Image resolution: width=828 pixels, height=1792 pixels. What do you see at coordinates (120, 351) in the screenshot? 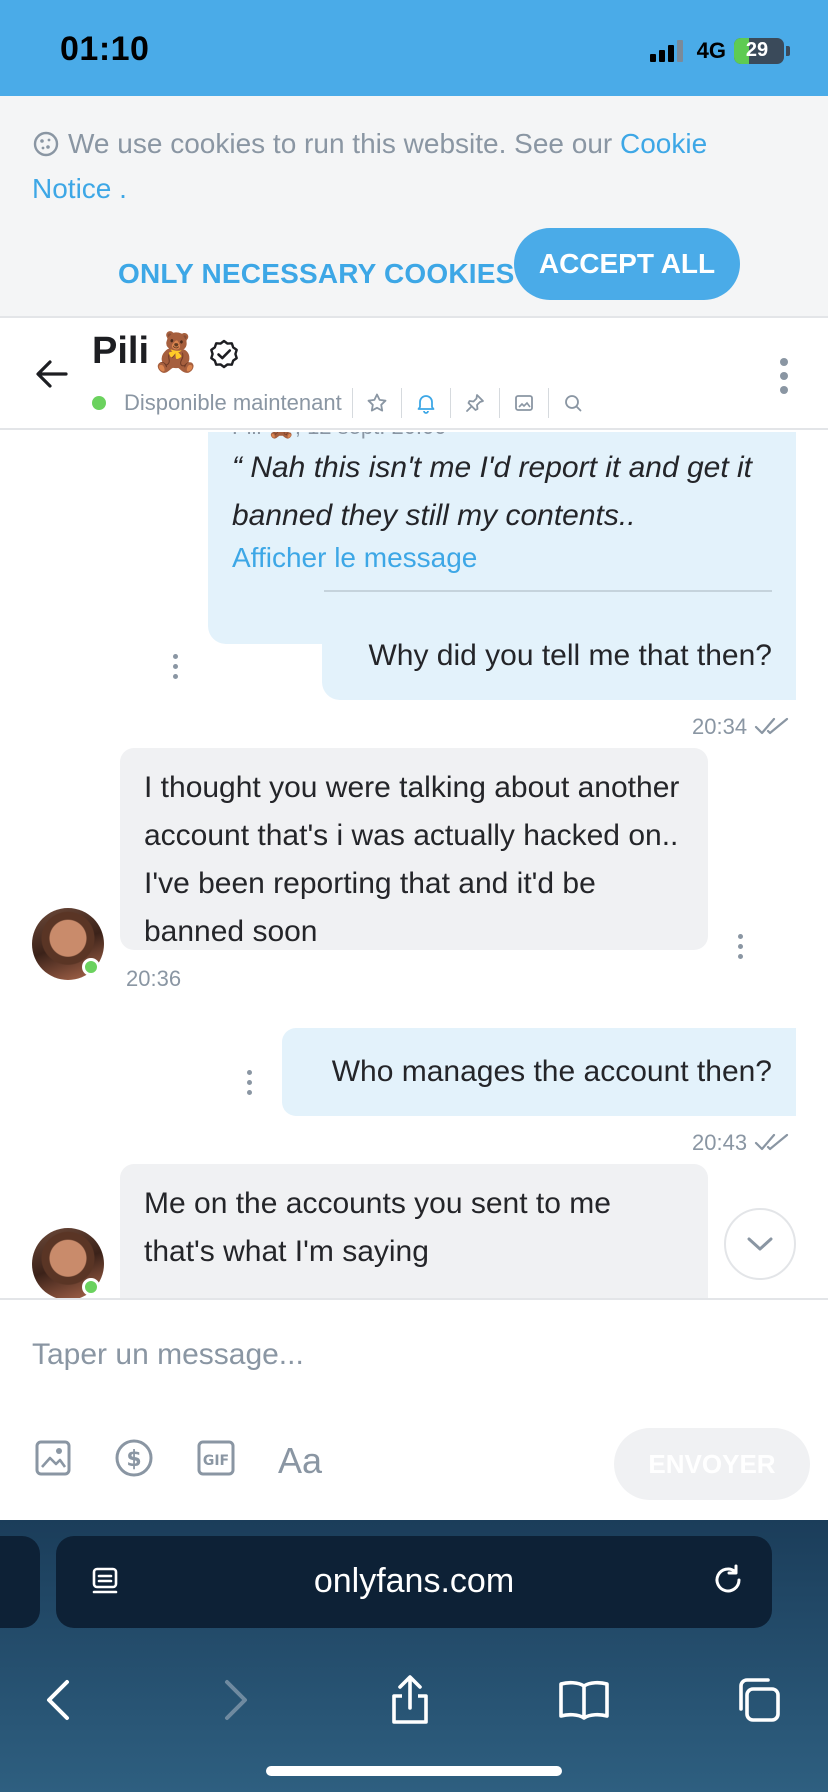
I see `contact-name: Pili` at bounding box center [120, 351].